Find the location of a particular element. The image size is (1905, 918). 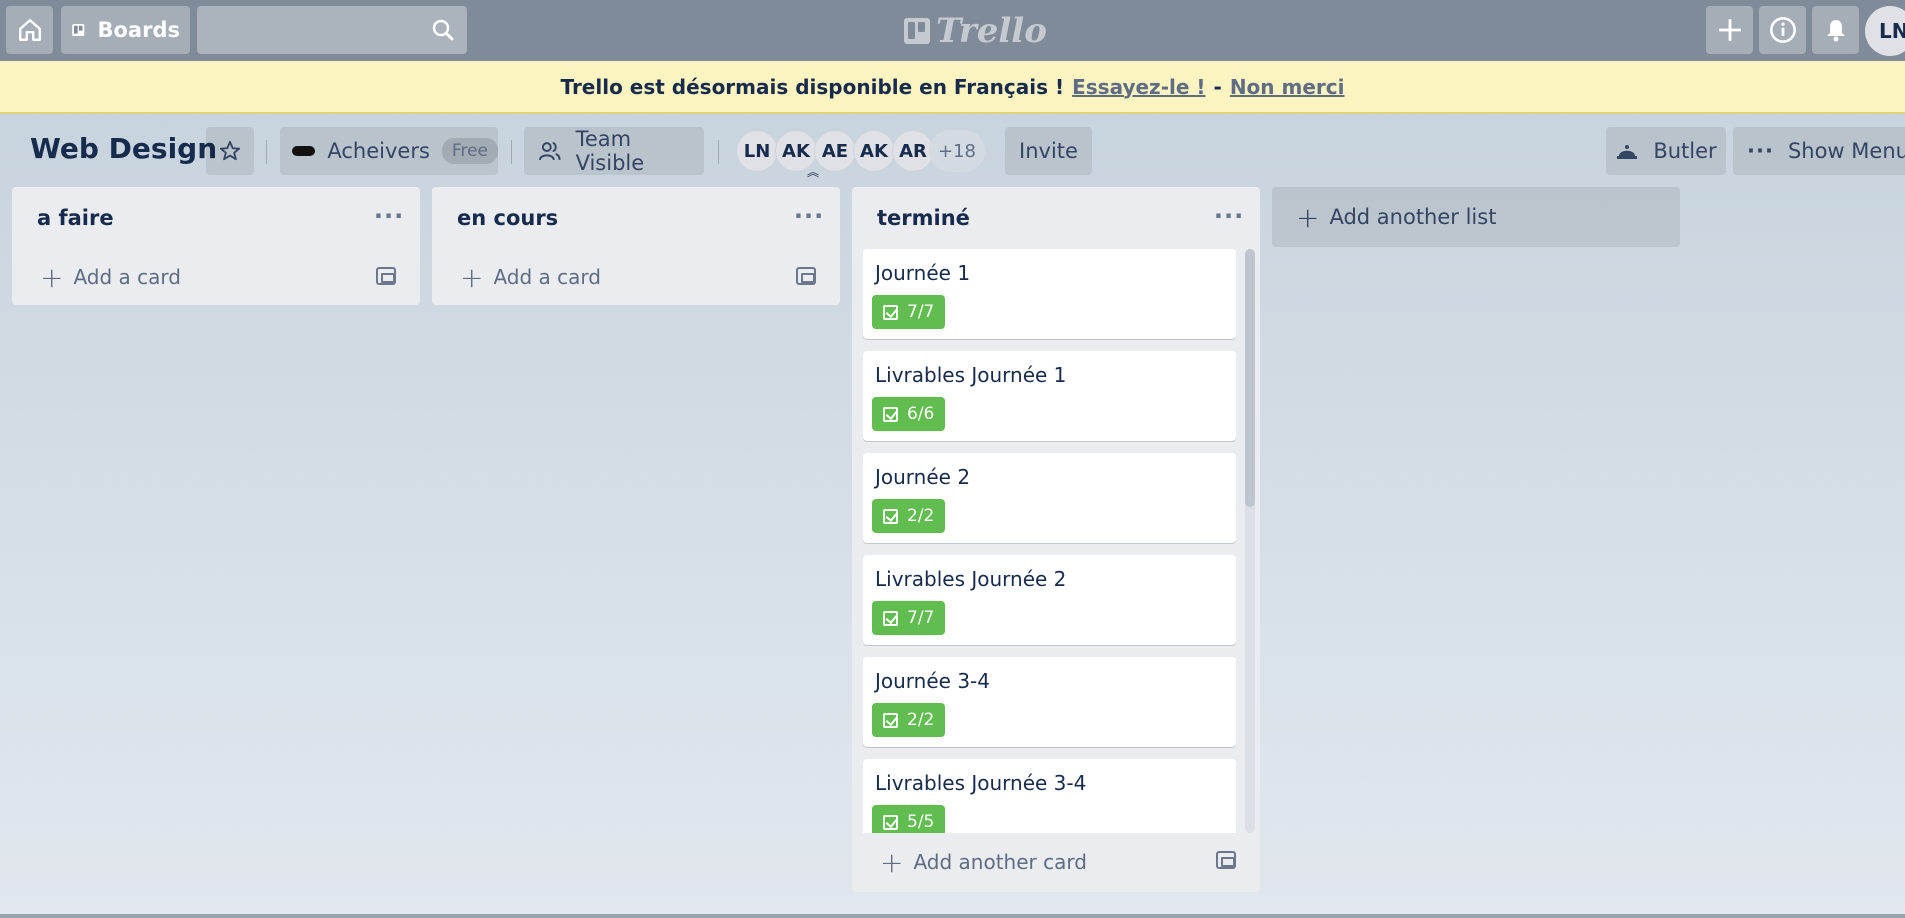

member-avatar: AE is located at coordinates (835, 151).